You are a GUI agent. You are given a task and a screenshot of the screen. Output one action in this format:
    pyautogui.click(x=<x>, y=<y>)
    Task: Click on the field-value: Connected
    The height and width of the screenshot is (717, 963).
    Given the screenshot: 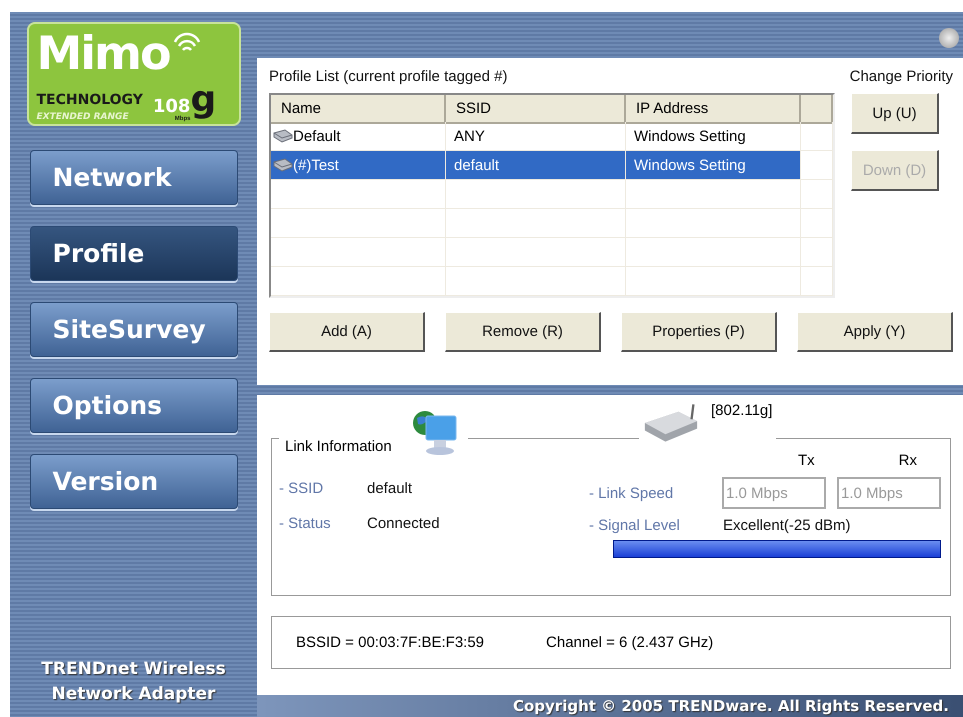 What is the action you would take?
    pyautogui.click(x=403, y=523)
    